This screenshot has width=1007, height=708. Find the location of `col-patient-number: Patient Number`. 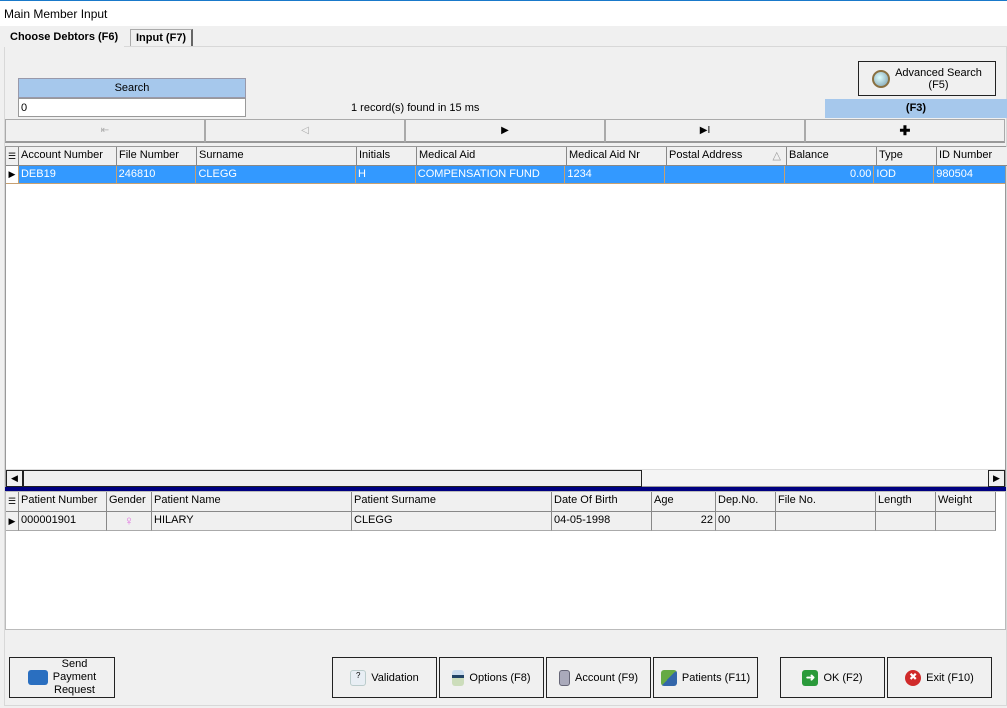

col-patient-number: Patient Number is located at coordinates (63, 502).